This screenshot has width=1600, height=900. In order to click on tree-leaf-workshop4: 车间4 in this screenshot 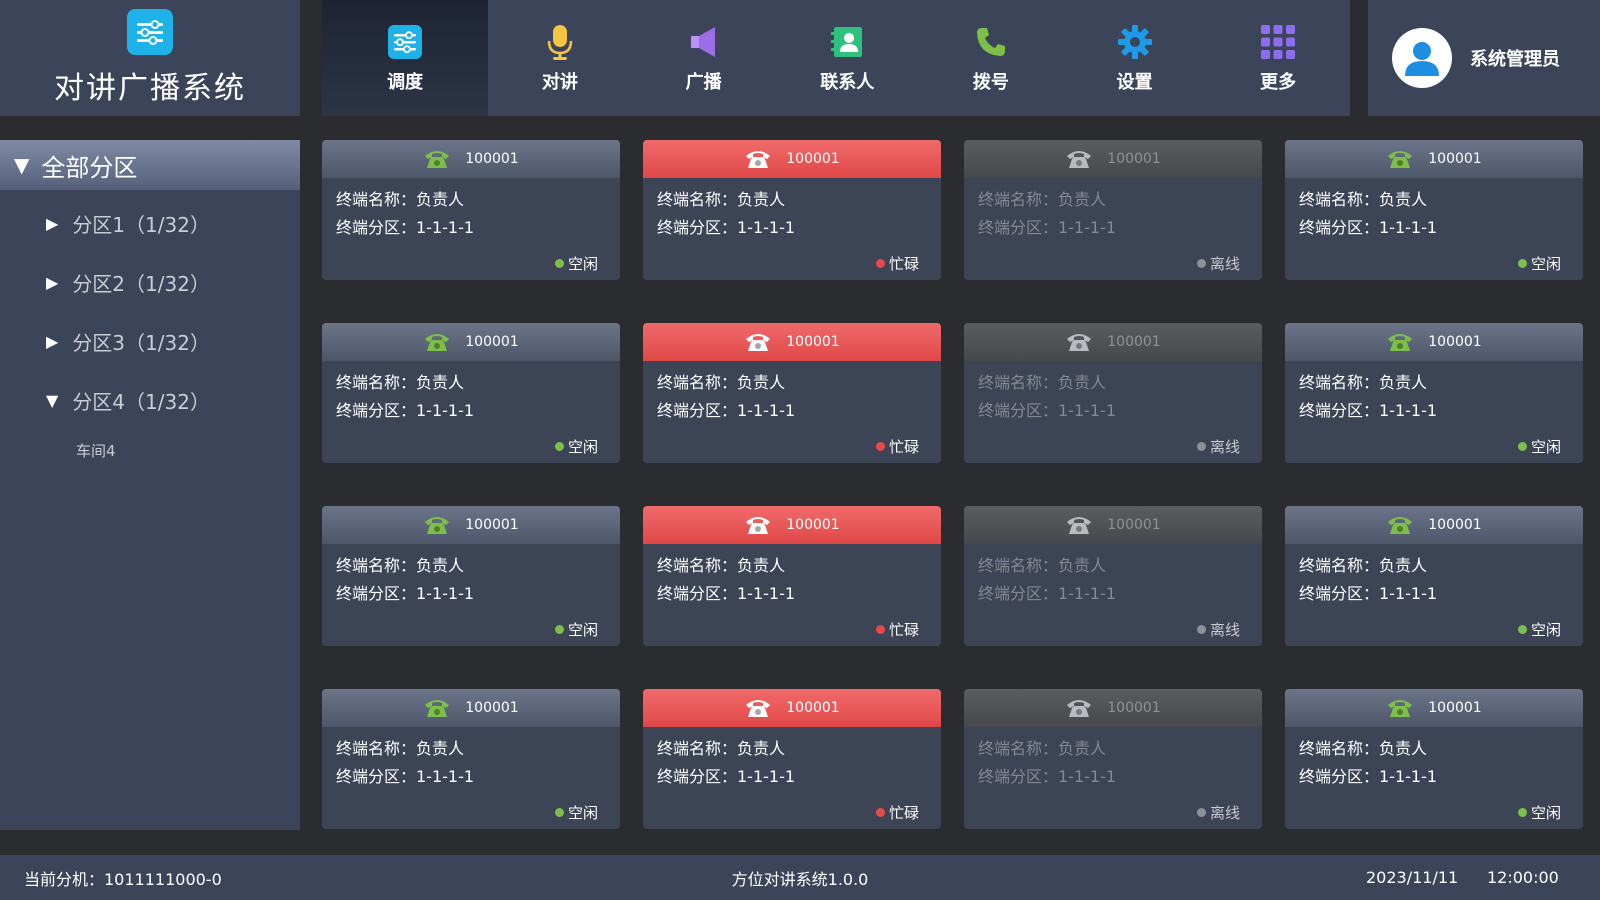, I will do `click(150, 450)`.